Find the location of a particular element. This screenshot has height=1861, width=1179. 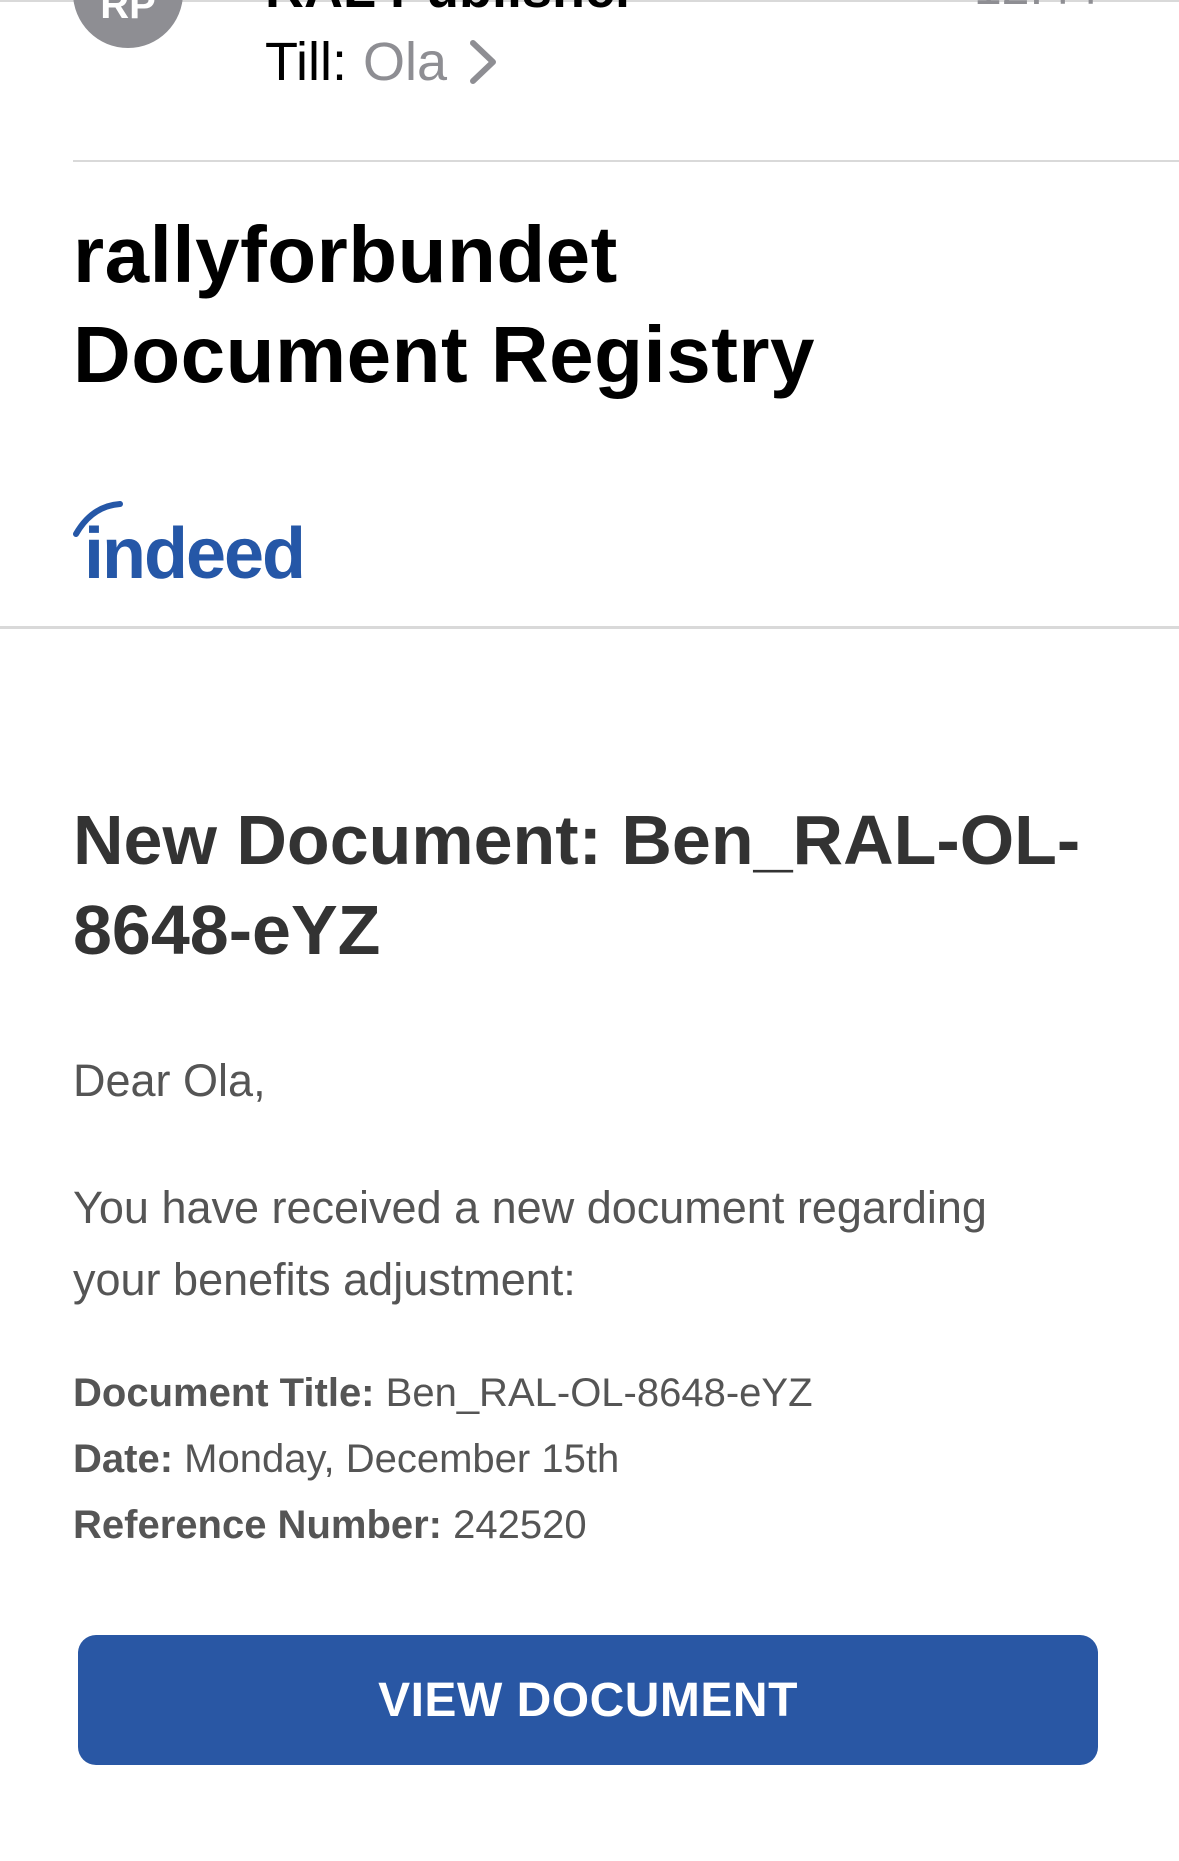

indeed-logo: indeed is located at coordinates (205, 545).